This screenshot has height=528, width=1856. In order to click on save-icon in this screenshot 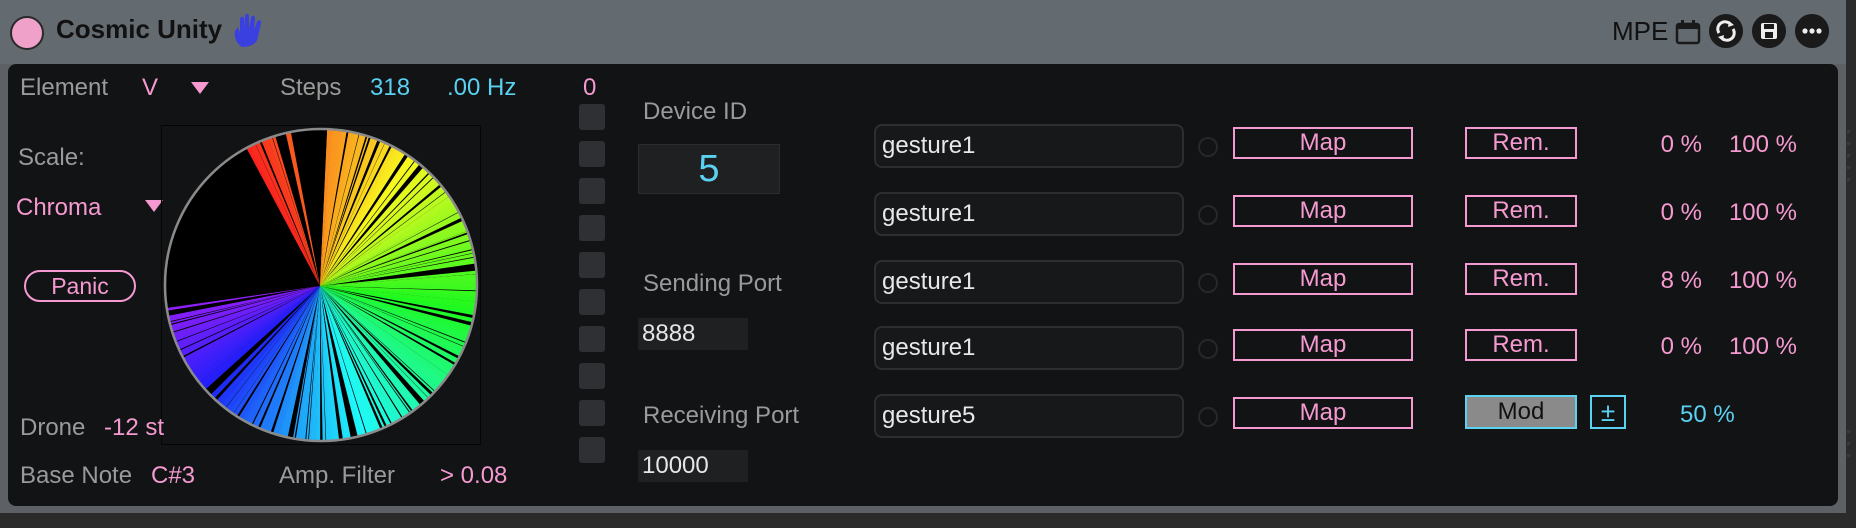, I will do `click(1769, 31)`.